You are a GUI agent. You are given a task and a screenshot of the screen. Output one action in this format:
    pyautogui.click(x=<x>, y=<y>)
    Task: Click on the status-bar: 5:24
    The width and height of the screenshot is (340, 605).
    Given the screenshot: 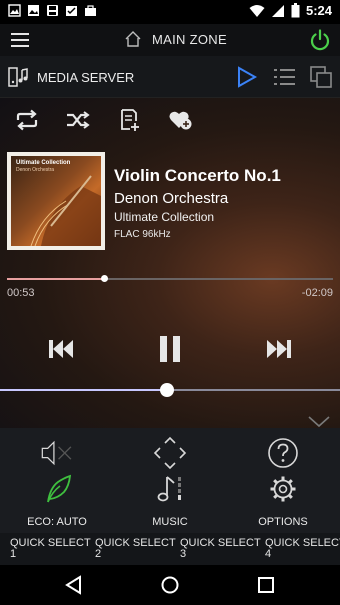 What is the action you would take?
    pyautogui.click(x=170, y=12)
    